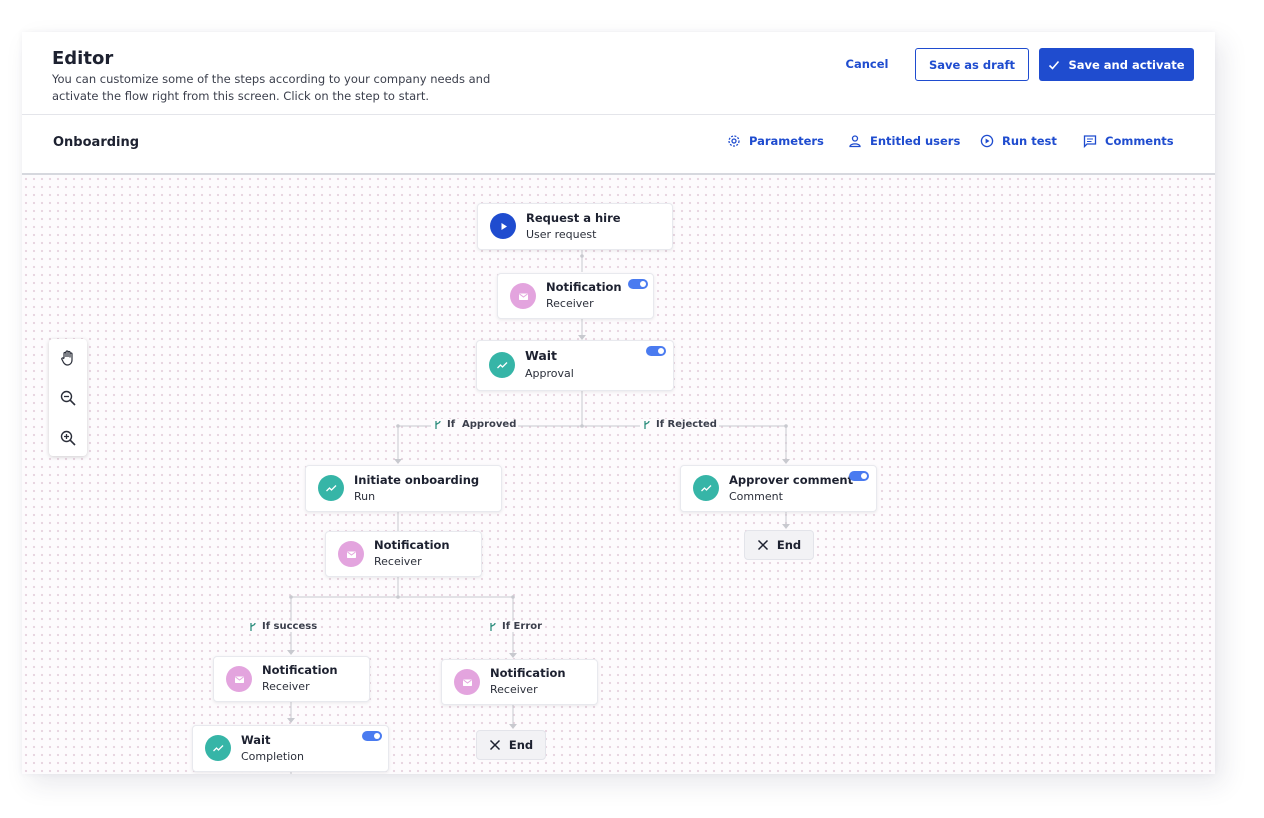 The height and width of the screenshot is (818, 1264). I want to click on step-request-hire: Request a hire User request, so click(575, 226).